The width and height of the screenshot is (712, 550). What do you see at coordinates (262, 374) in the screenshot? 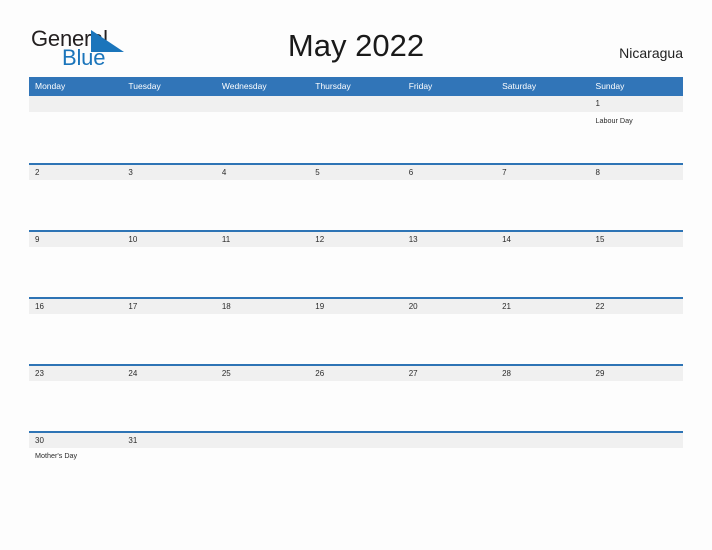
I see `day-number: 25` at bounding box center [262, 374].